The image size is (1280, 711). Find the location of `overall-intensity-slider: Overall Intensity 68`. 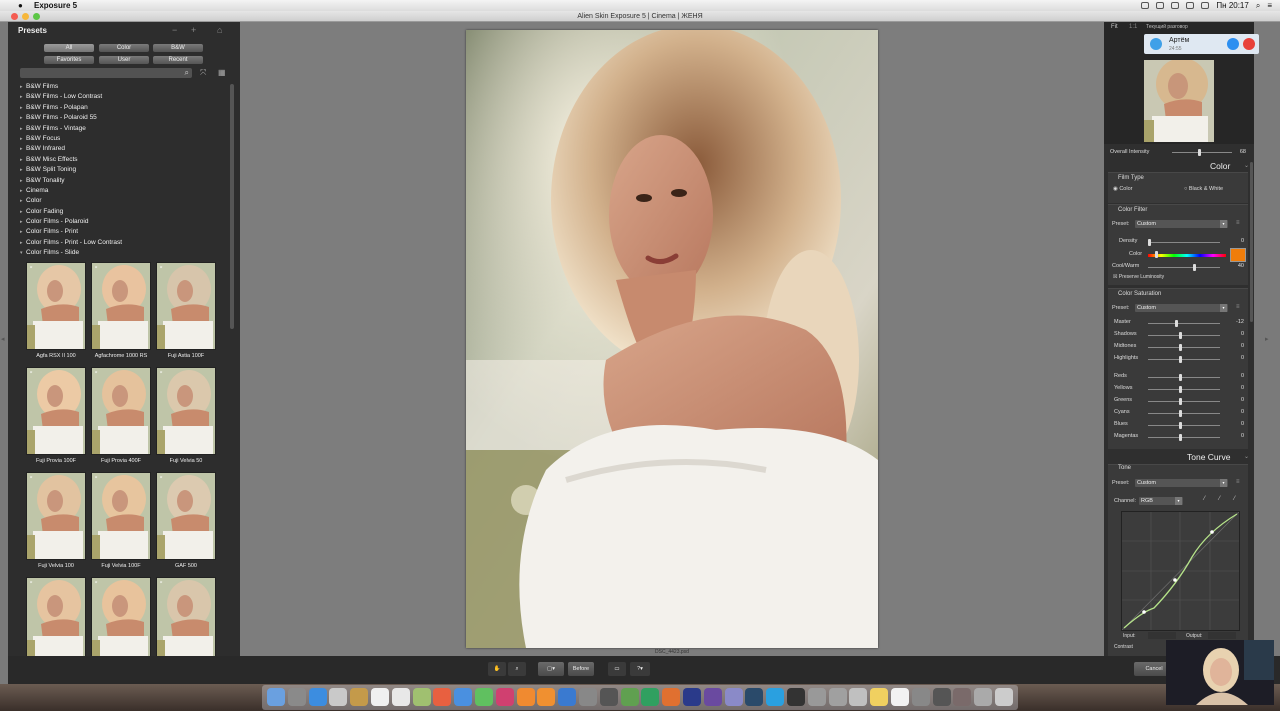

overall-intensity-slider: Overall Intensity 68 is located at coordinates (1178, 152).